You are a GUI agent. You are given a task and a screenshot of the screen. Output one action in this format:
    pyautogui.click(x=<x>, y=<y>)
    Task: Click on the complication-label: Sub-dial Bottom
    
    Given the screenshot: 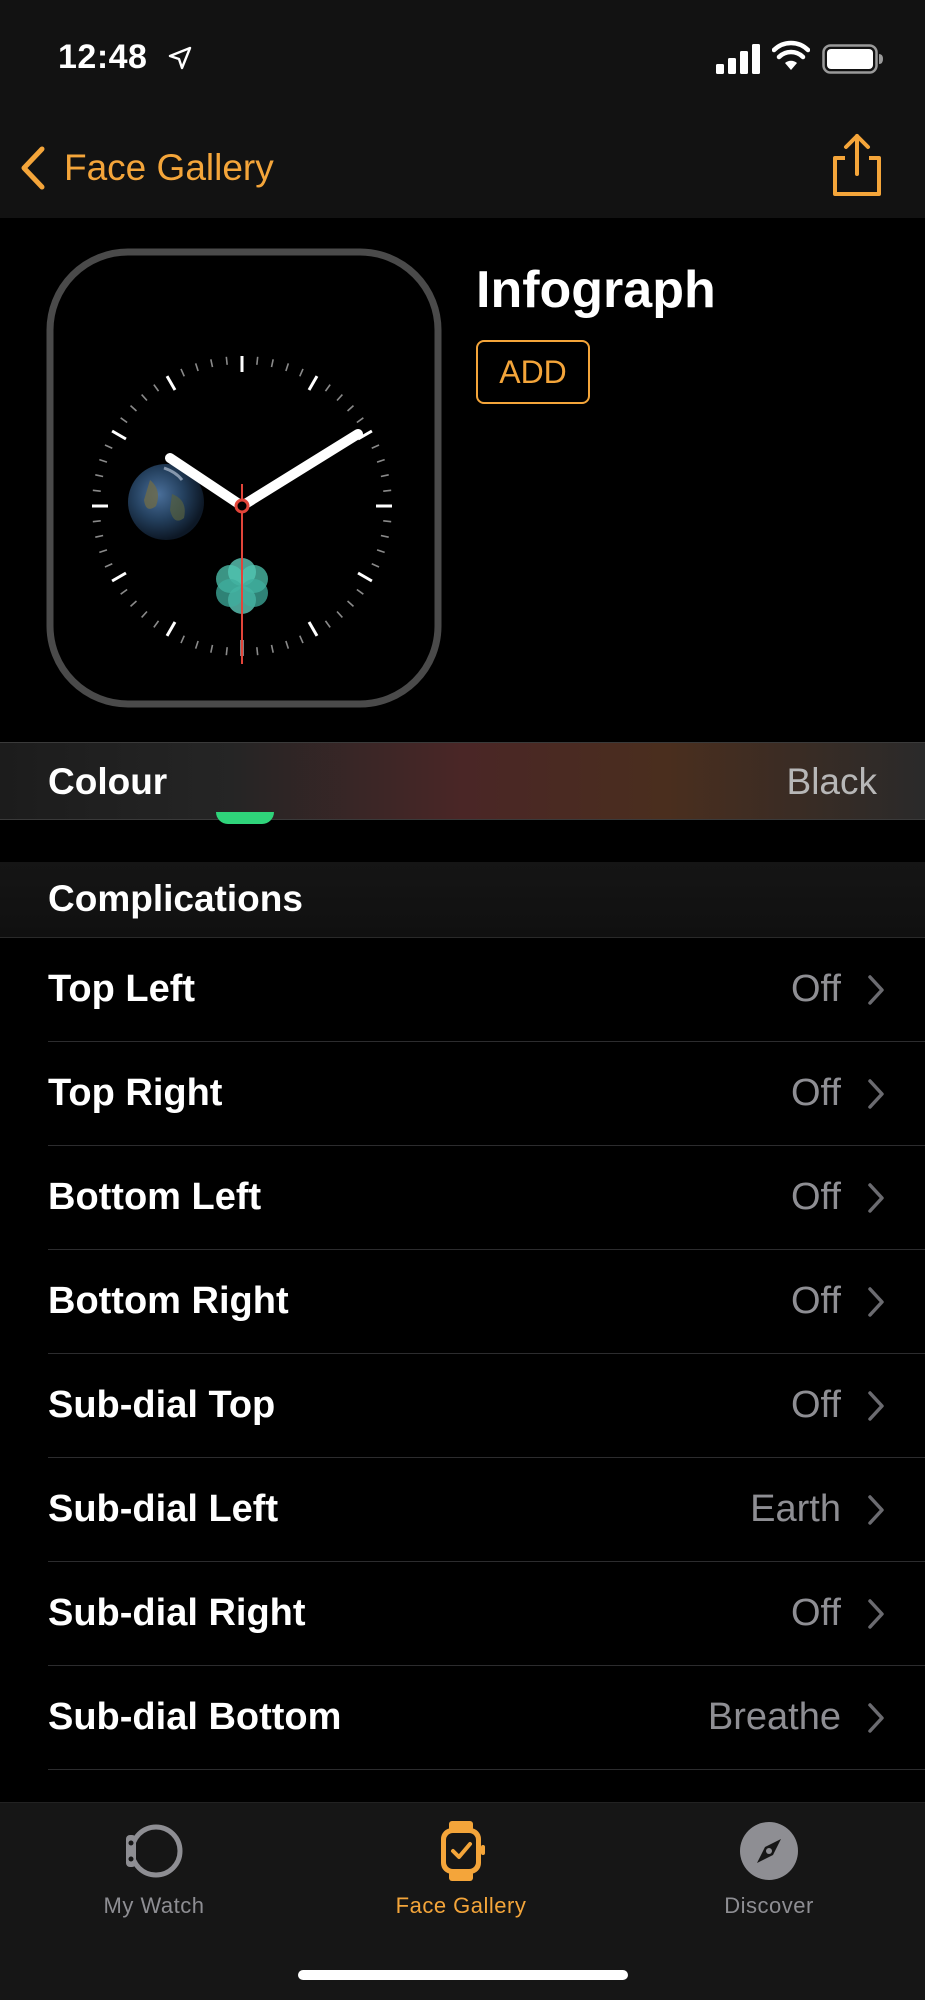 What is the action you would take?
    pyautogui.click(x=195, y=1717)
    